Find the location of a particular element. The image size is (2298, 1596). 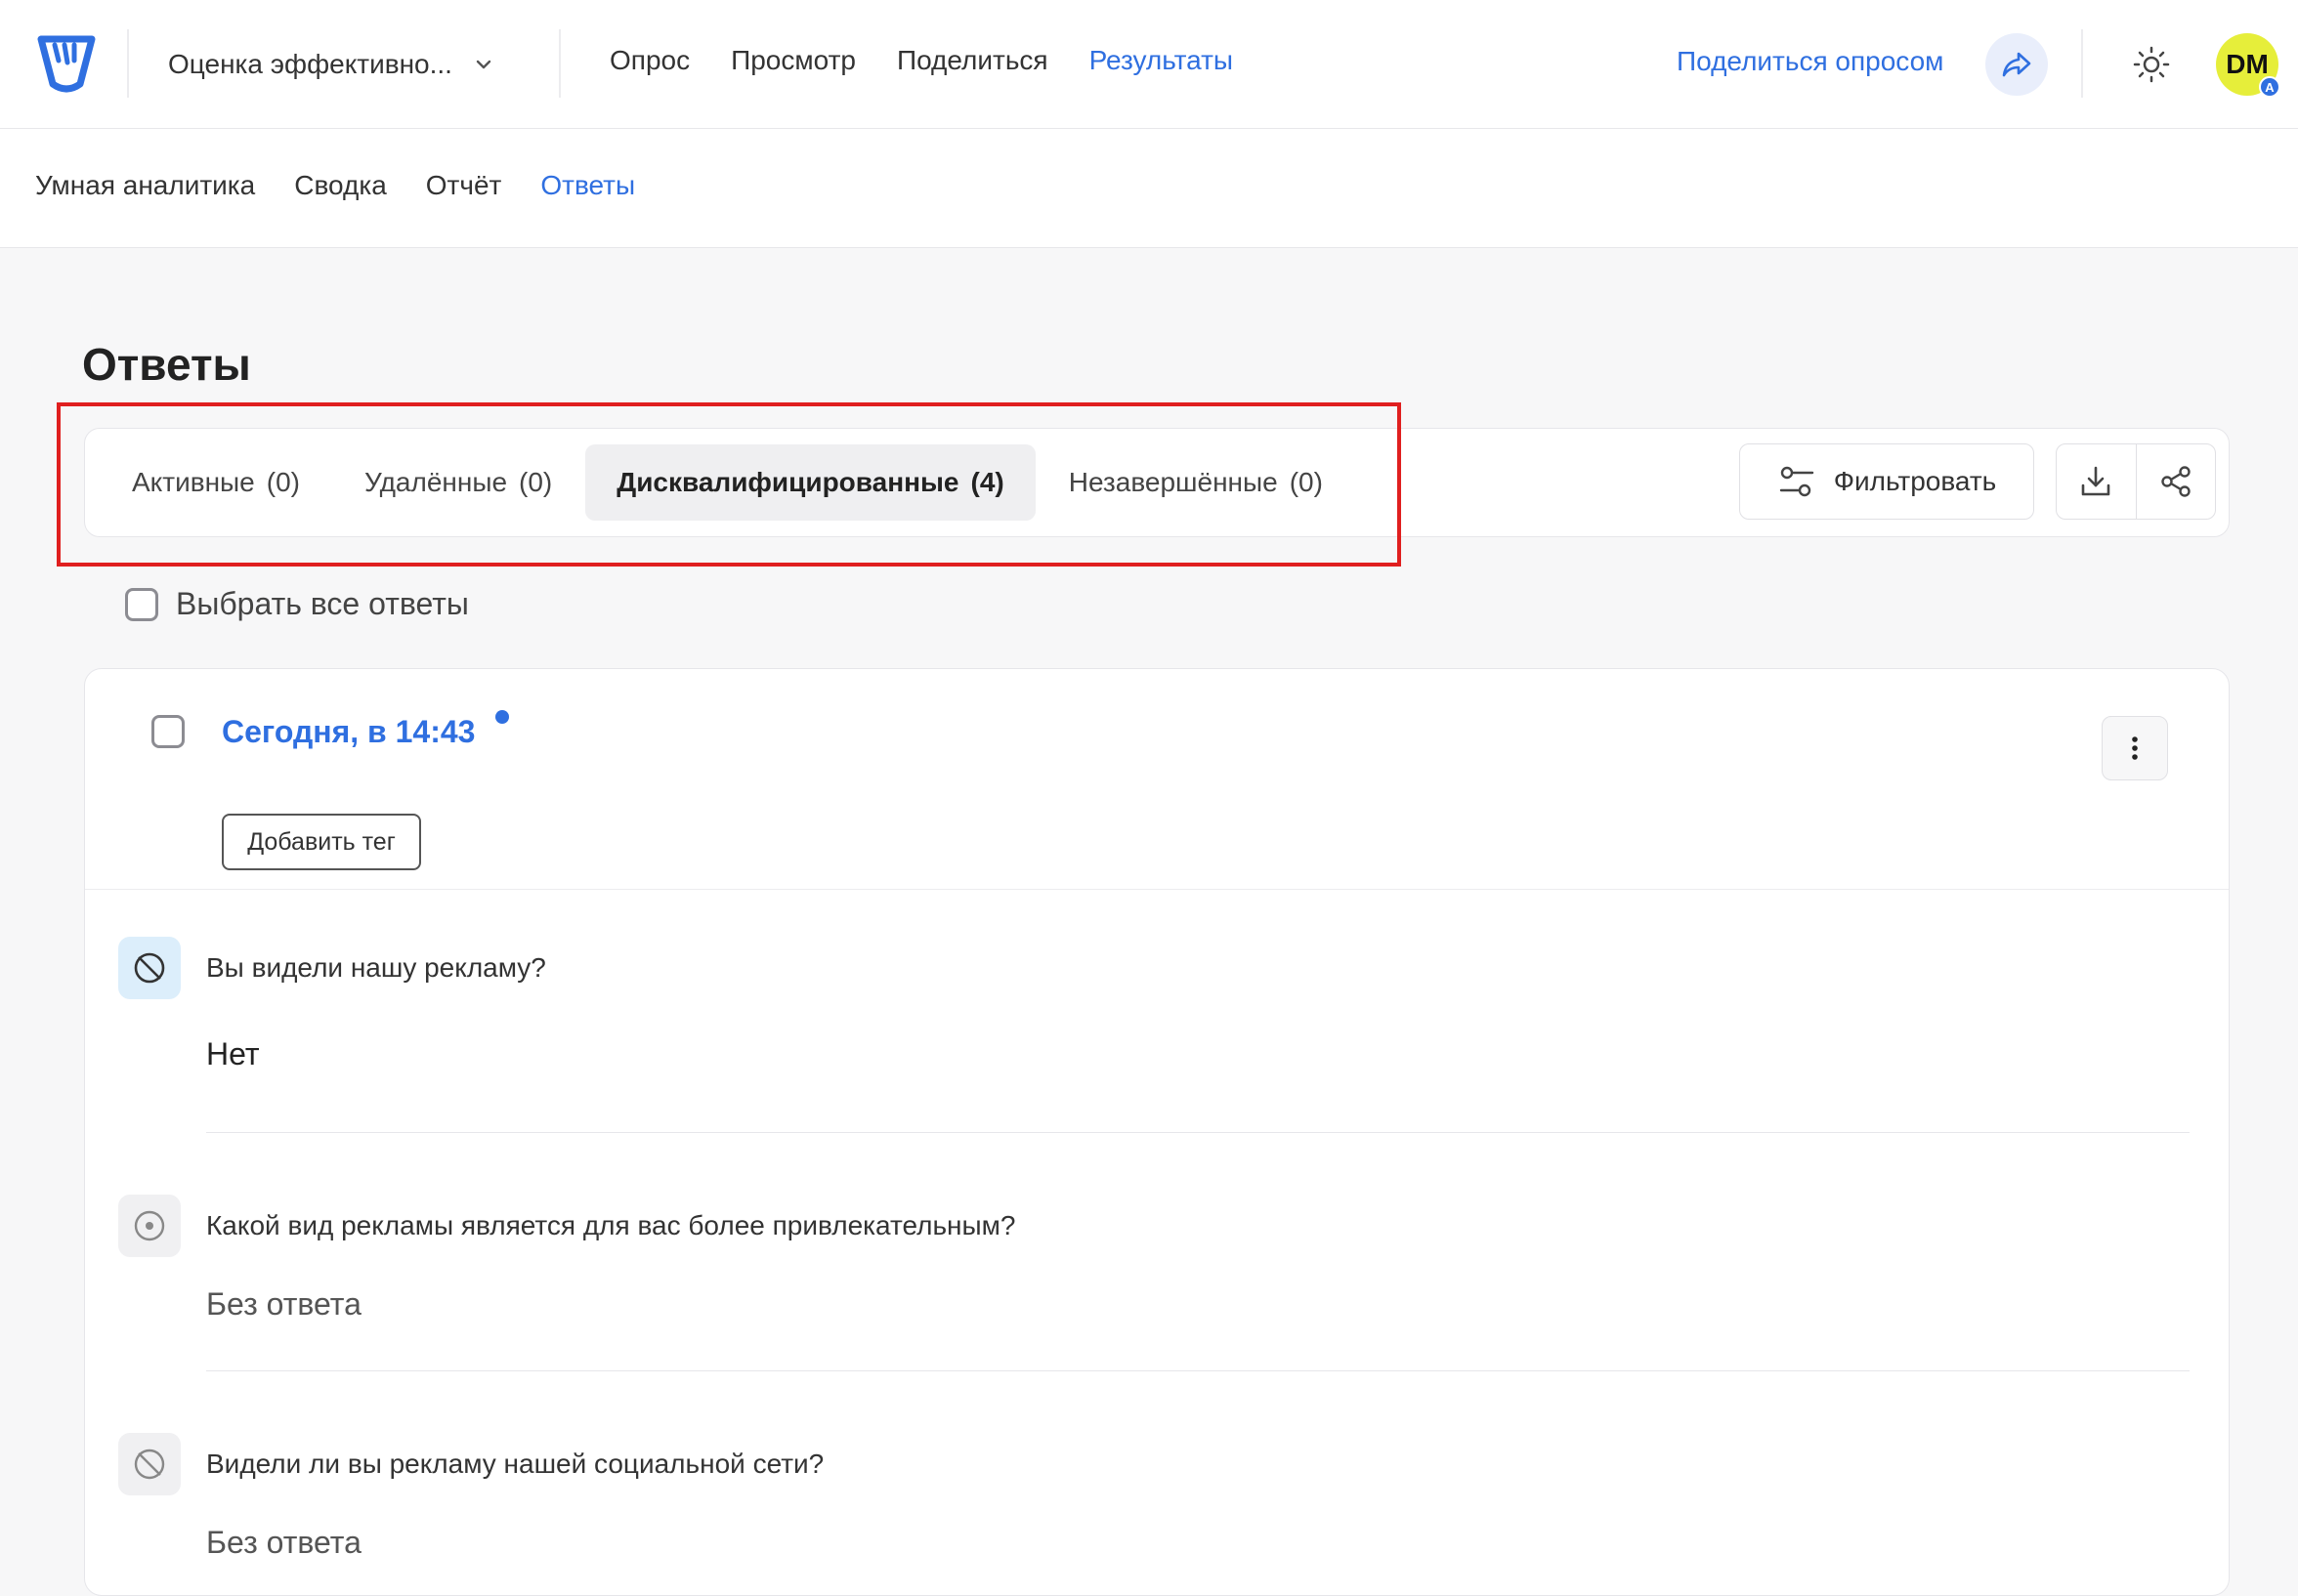

subnav-summary: Сводка is located at coordinates (340, 185).